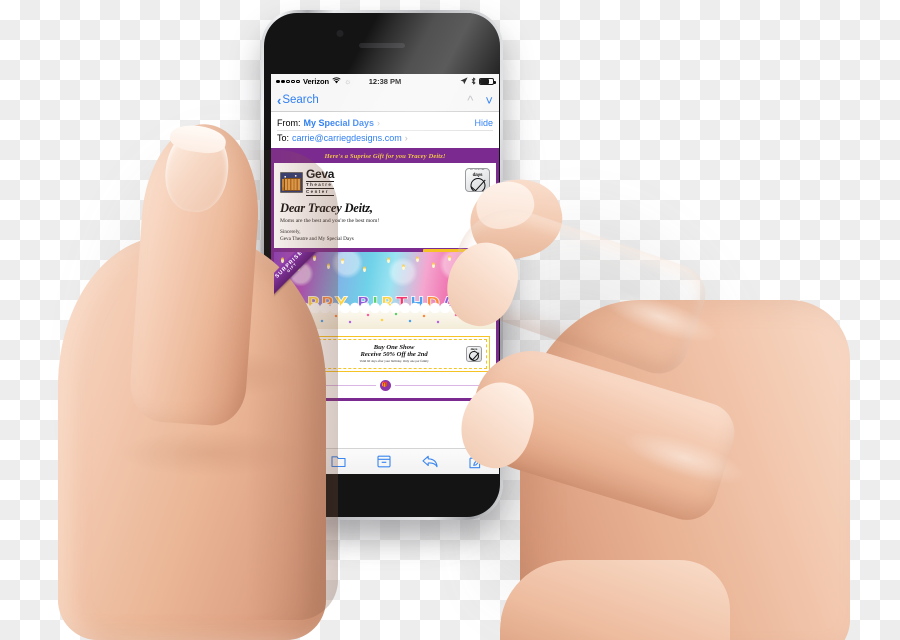  I want to click on signal-strength-icon, so click(288, 81).